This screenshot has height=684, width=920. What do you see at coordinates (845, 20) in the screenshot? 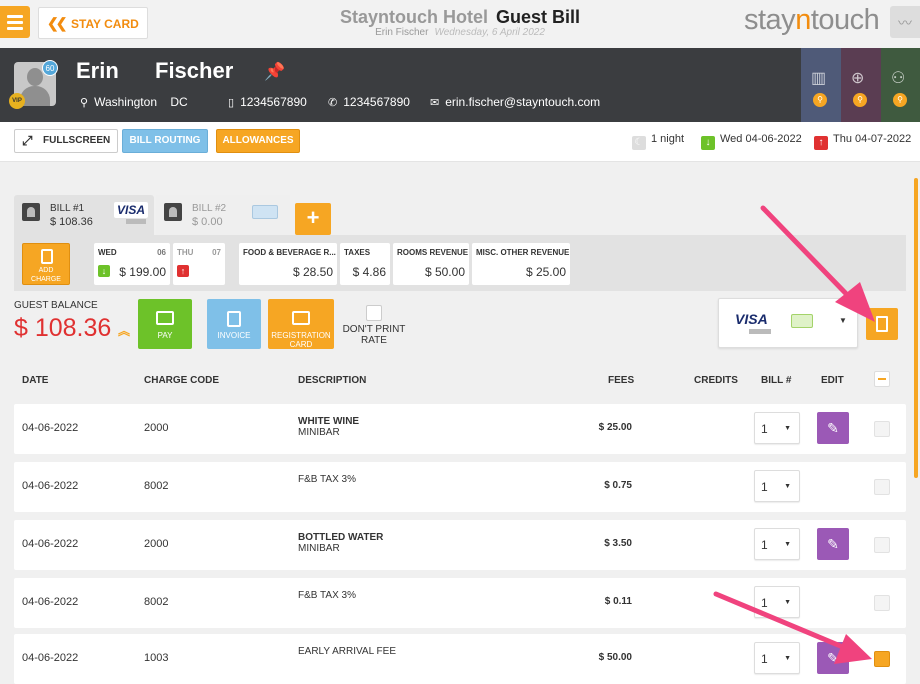
I see `logo-text-3: touch` at bounding box center [845, 20].